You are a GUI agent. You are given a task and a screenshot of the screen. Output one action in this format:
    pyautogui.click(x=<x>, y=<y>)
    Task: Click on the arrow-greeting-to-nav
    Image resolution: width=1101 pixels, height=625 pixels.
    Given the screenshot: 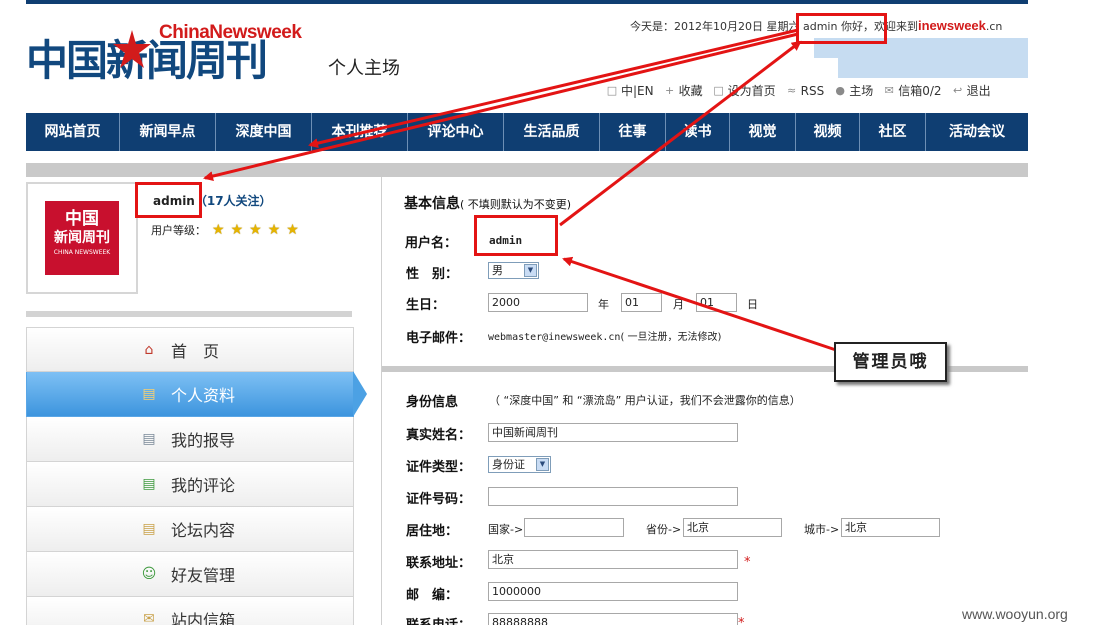 What is the action you would take?
    pyautogui.click(x=553, y=88)
    